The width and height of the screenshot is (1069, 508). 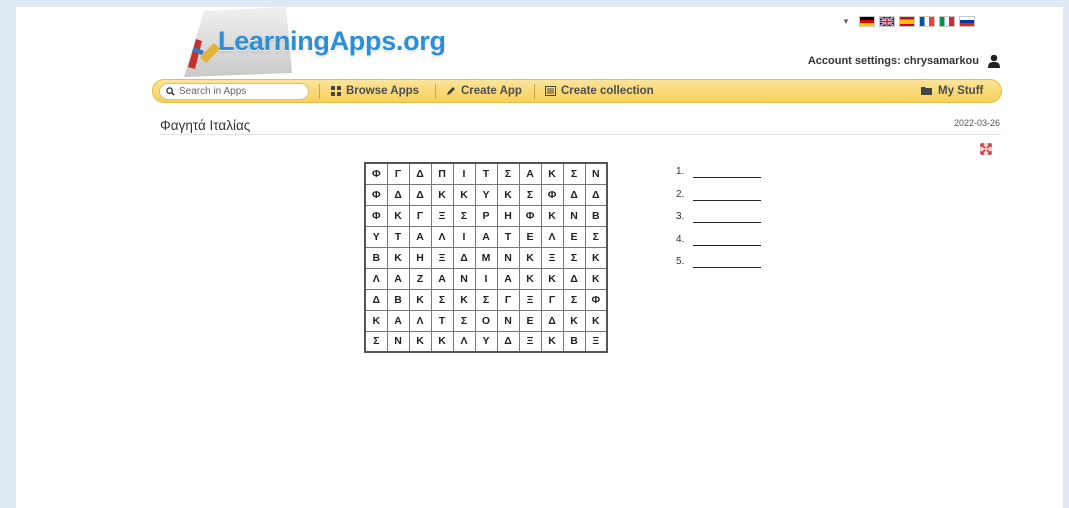 What do you see at coordinates (486, 320) in the screenshot?
I see `grid-cell: Ο` at bounding box center [486, 320].